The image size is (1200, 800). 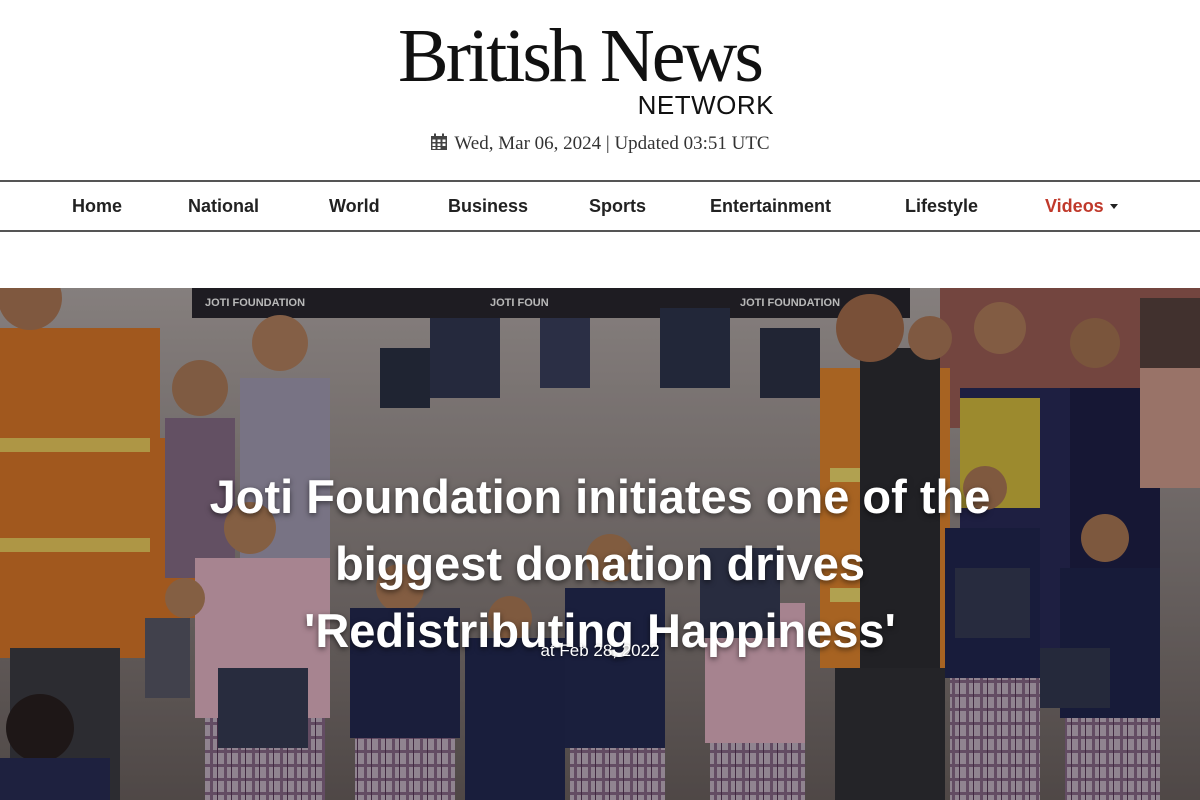 What do you see at coordinates (600, 650) in the screenshot?
I see `article-date: at Feb 28, 2022` at bounding box center [600, 650].